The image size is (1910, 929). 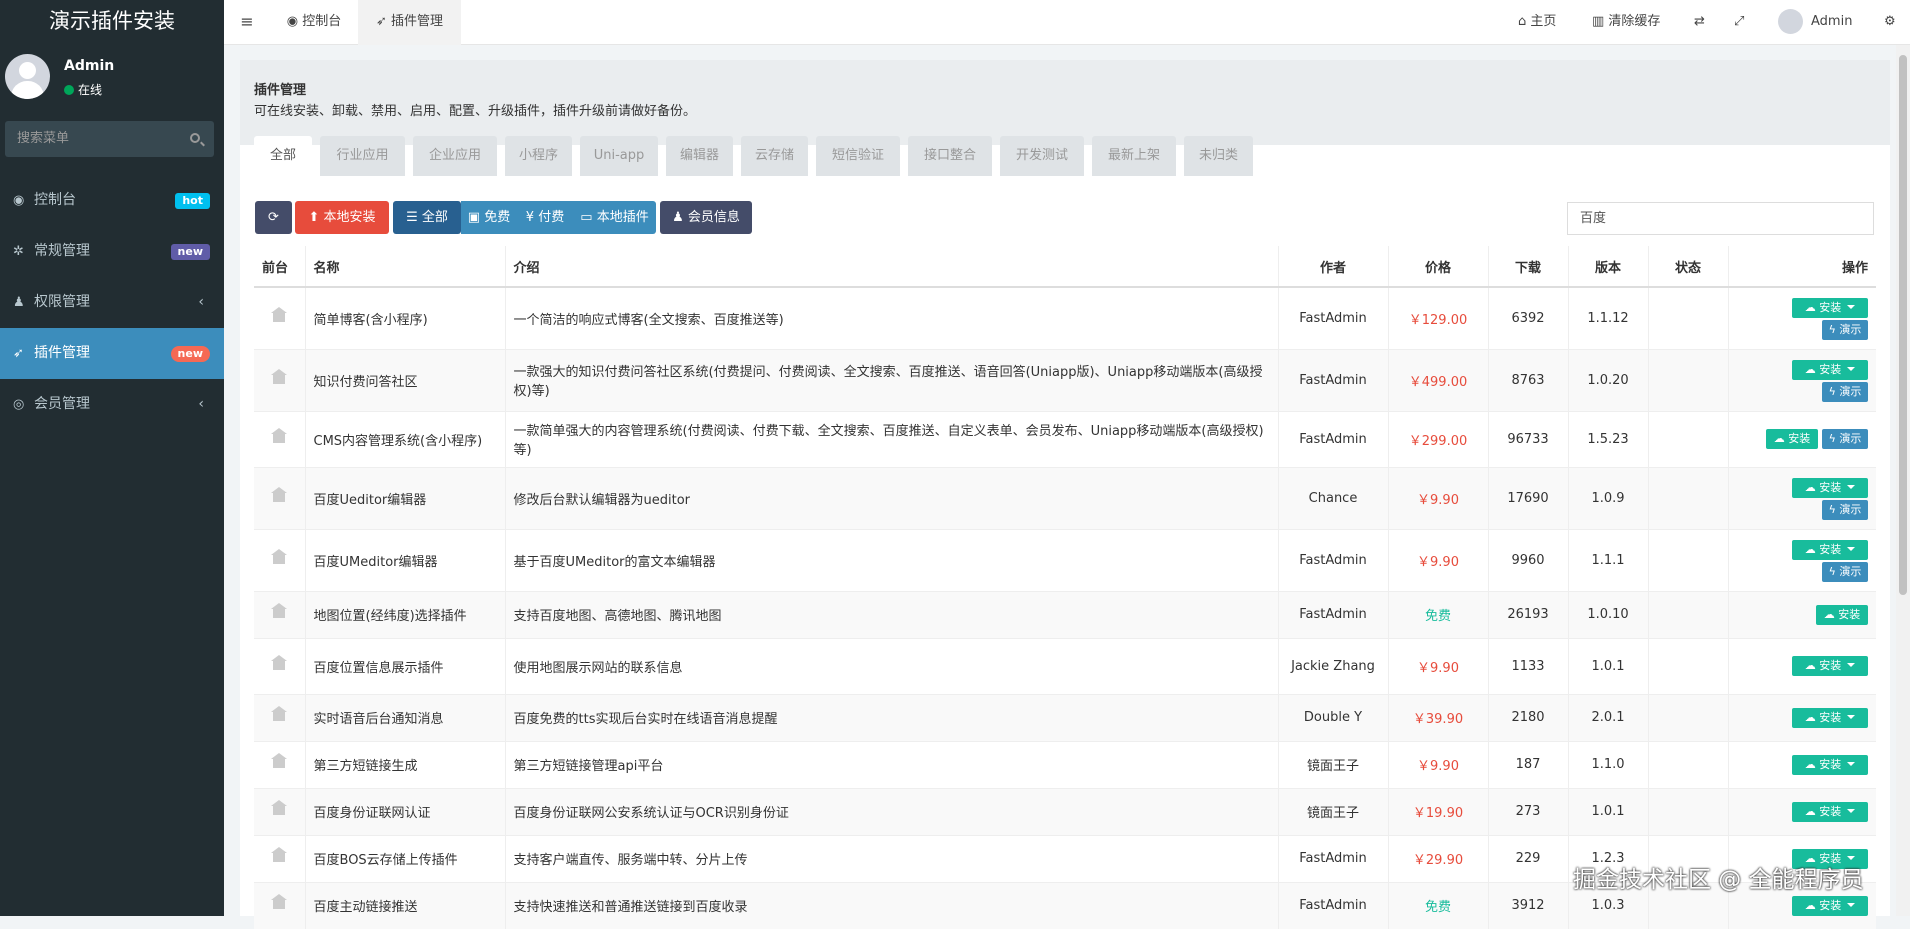 I want to click on tab-category: 短信验证, so click(x=858, y=156).